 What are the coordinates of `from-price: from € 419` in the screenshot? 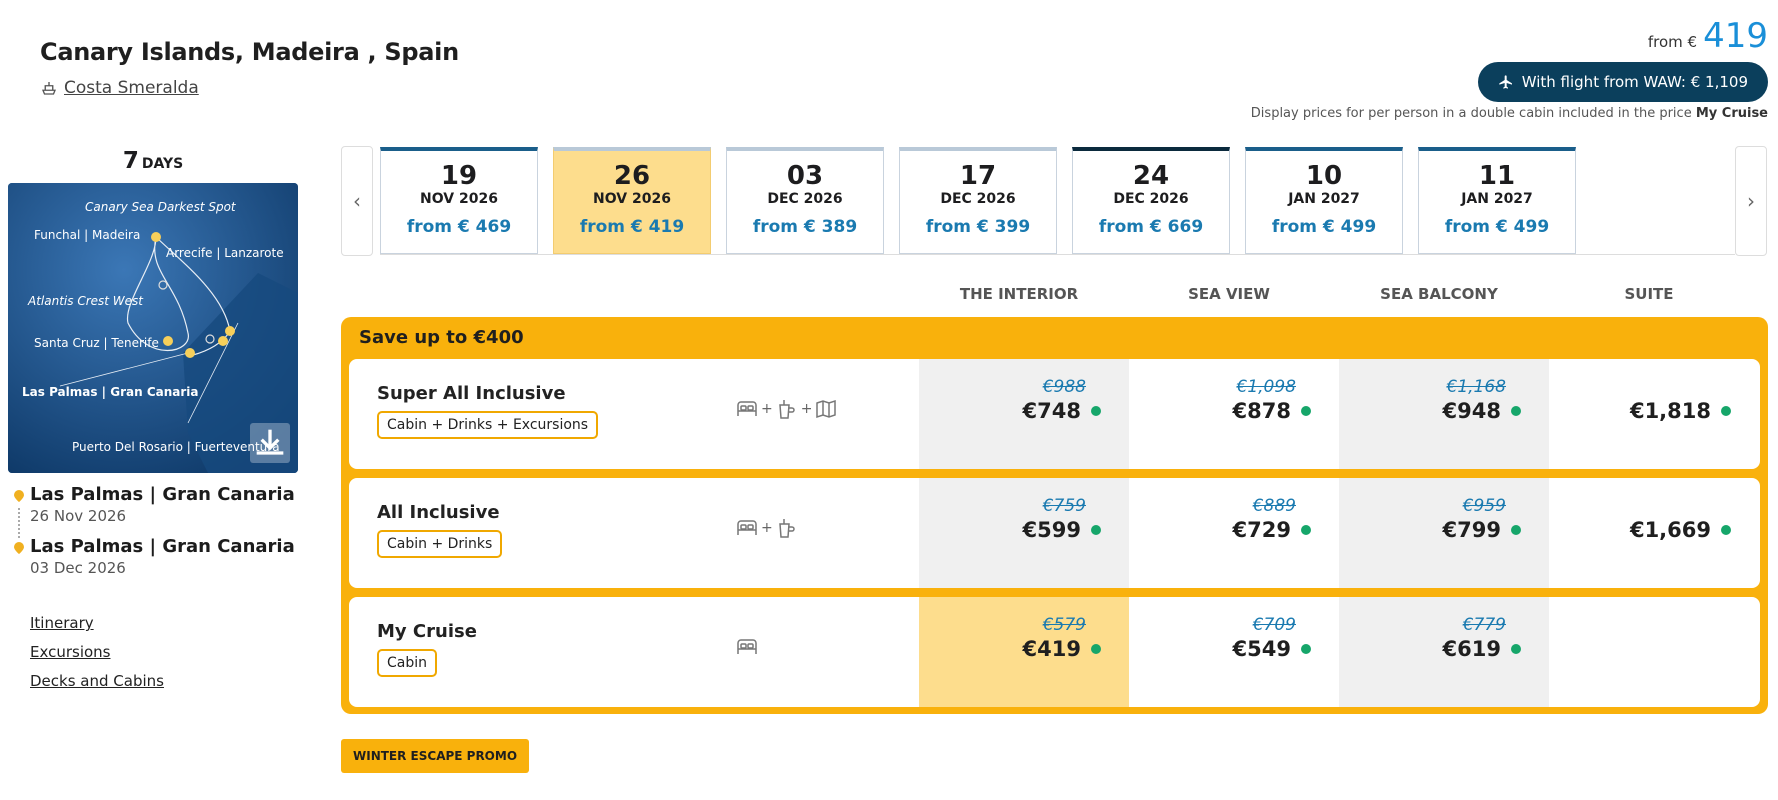 It's located at (1708, 36).